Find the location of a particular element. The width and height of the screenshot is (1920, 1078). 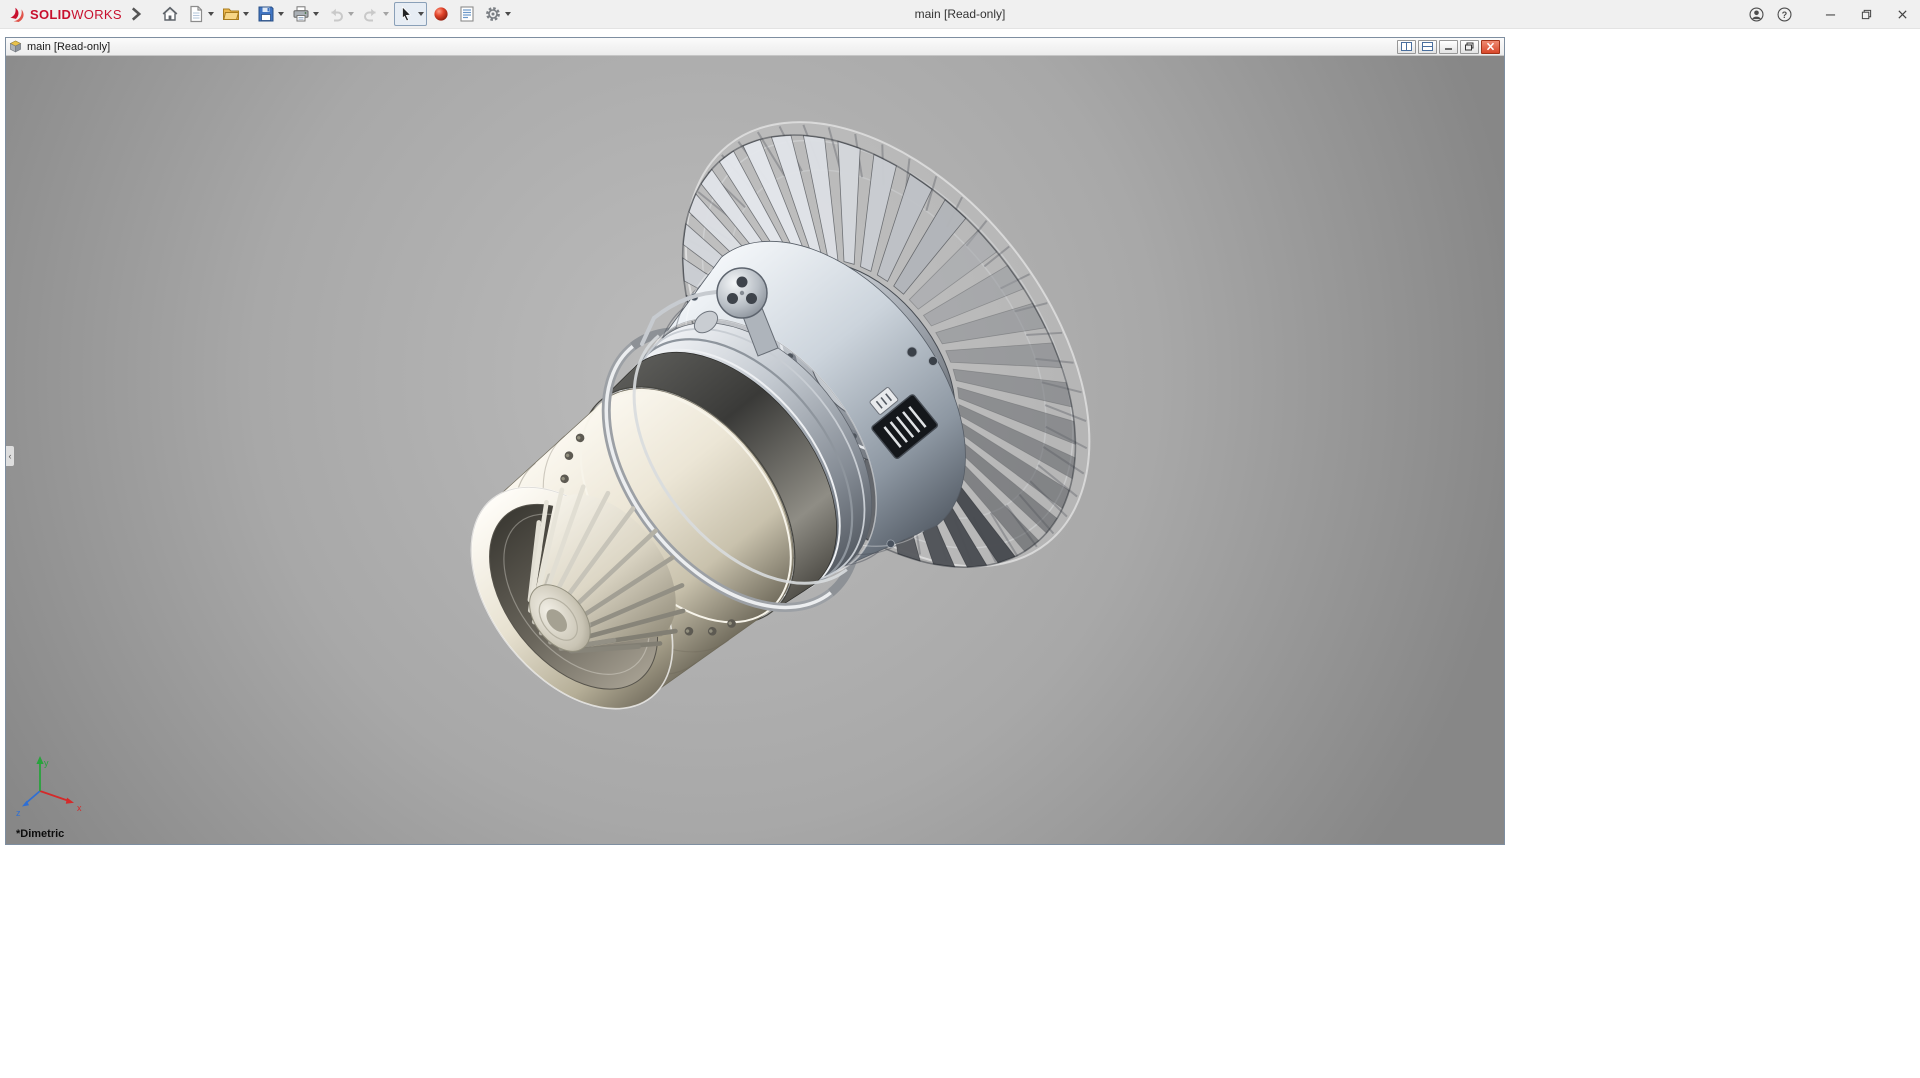

document-titlebar: main [Read-only] is located at coordinates (755, 47).